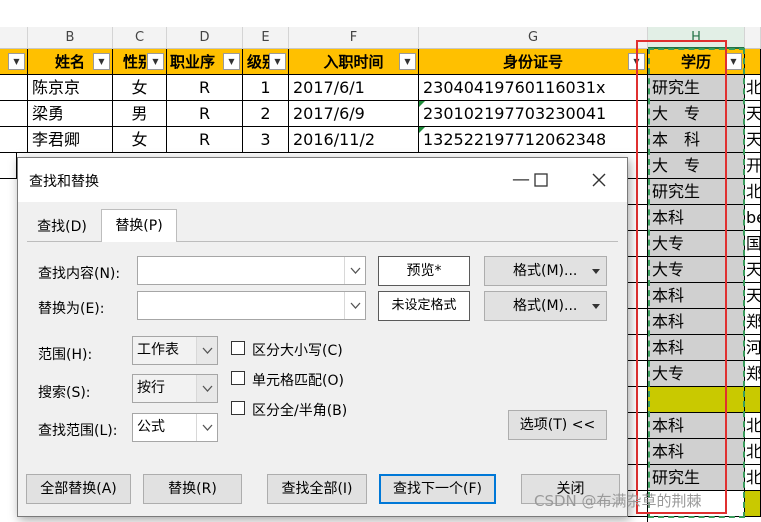  I want to click on cell-sex: 男, so click(140, 114).